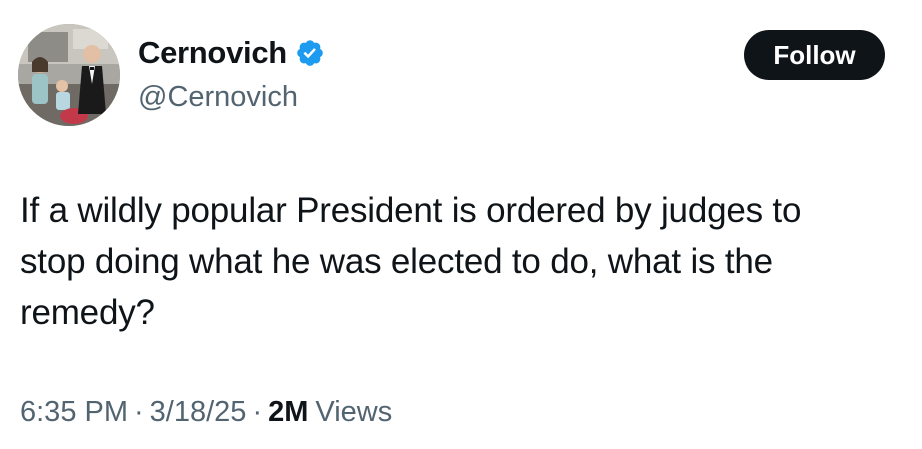  I want to click on avatar-photo, so click(69, 75).